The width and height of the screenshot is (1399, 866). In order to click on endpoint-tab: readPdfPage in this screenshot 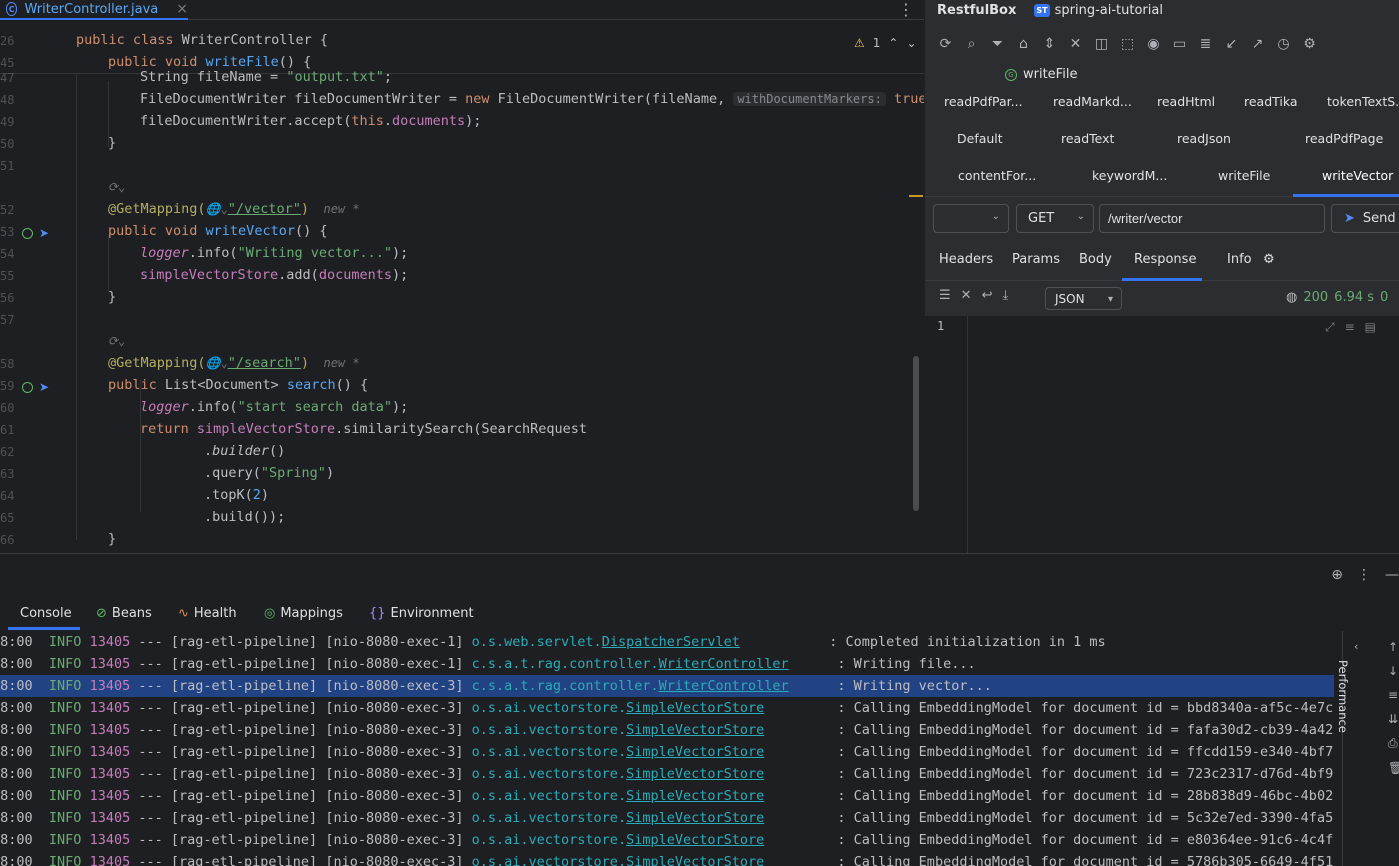, I will do `click(1344, 138)`.